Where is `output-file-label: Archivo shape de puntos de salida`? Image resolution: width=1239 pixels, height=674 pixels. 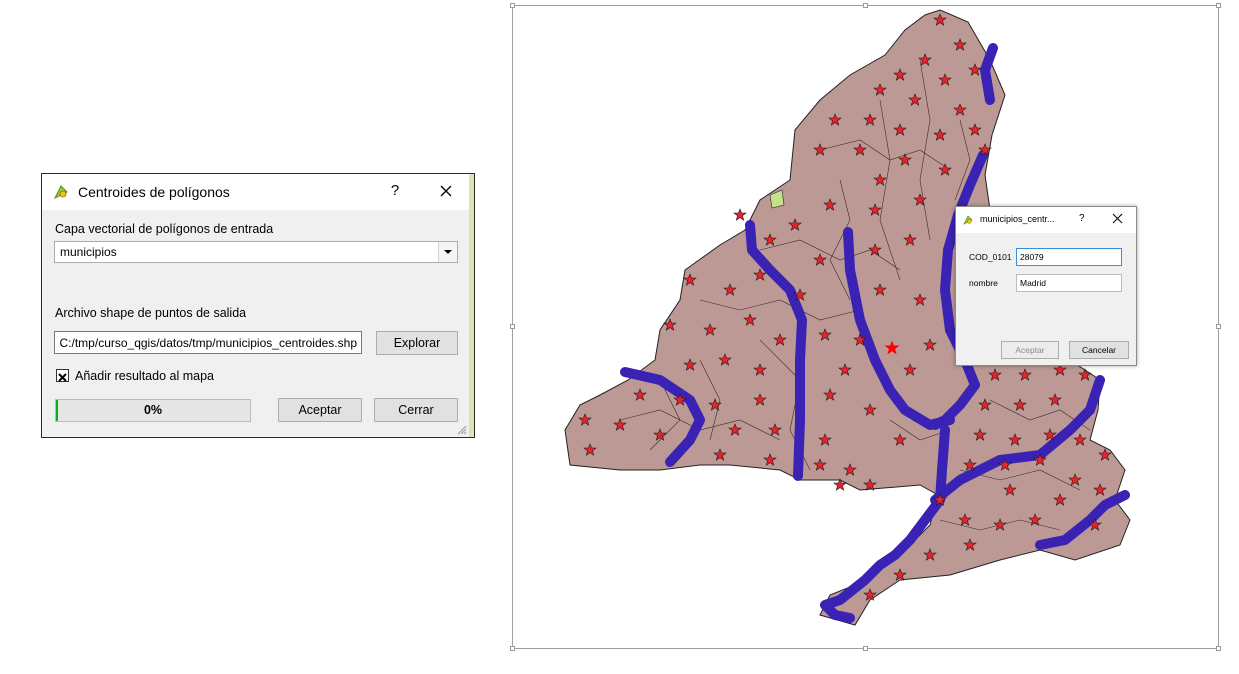 output-file-label: Archivo shape de puntos de salida is located at coordinates (151, 313).